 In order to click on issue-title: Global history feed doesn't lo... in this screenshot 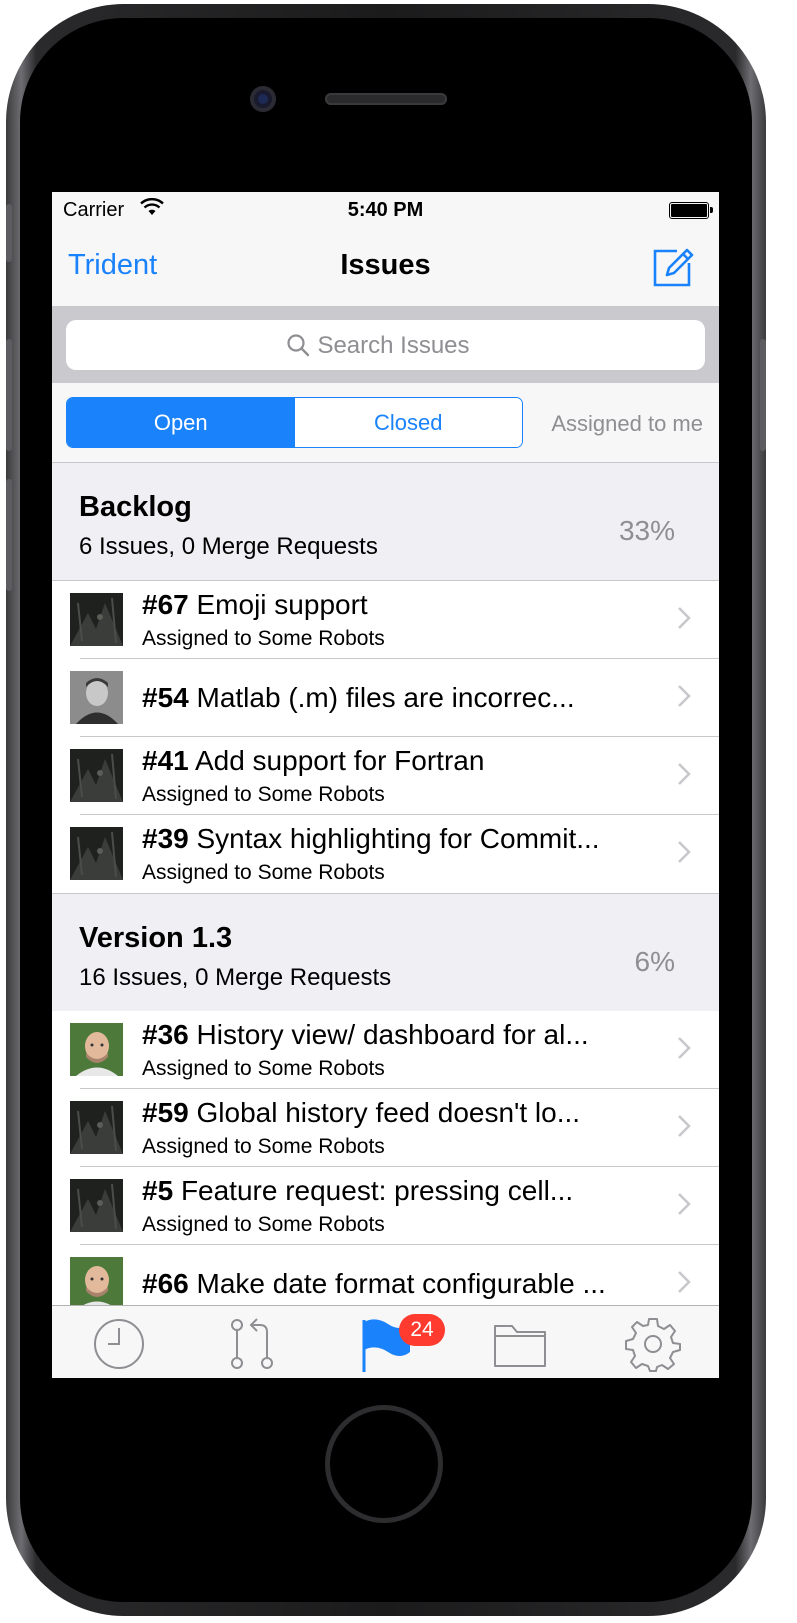, I will do `click(388, 1112)`.